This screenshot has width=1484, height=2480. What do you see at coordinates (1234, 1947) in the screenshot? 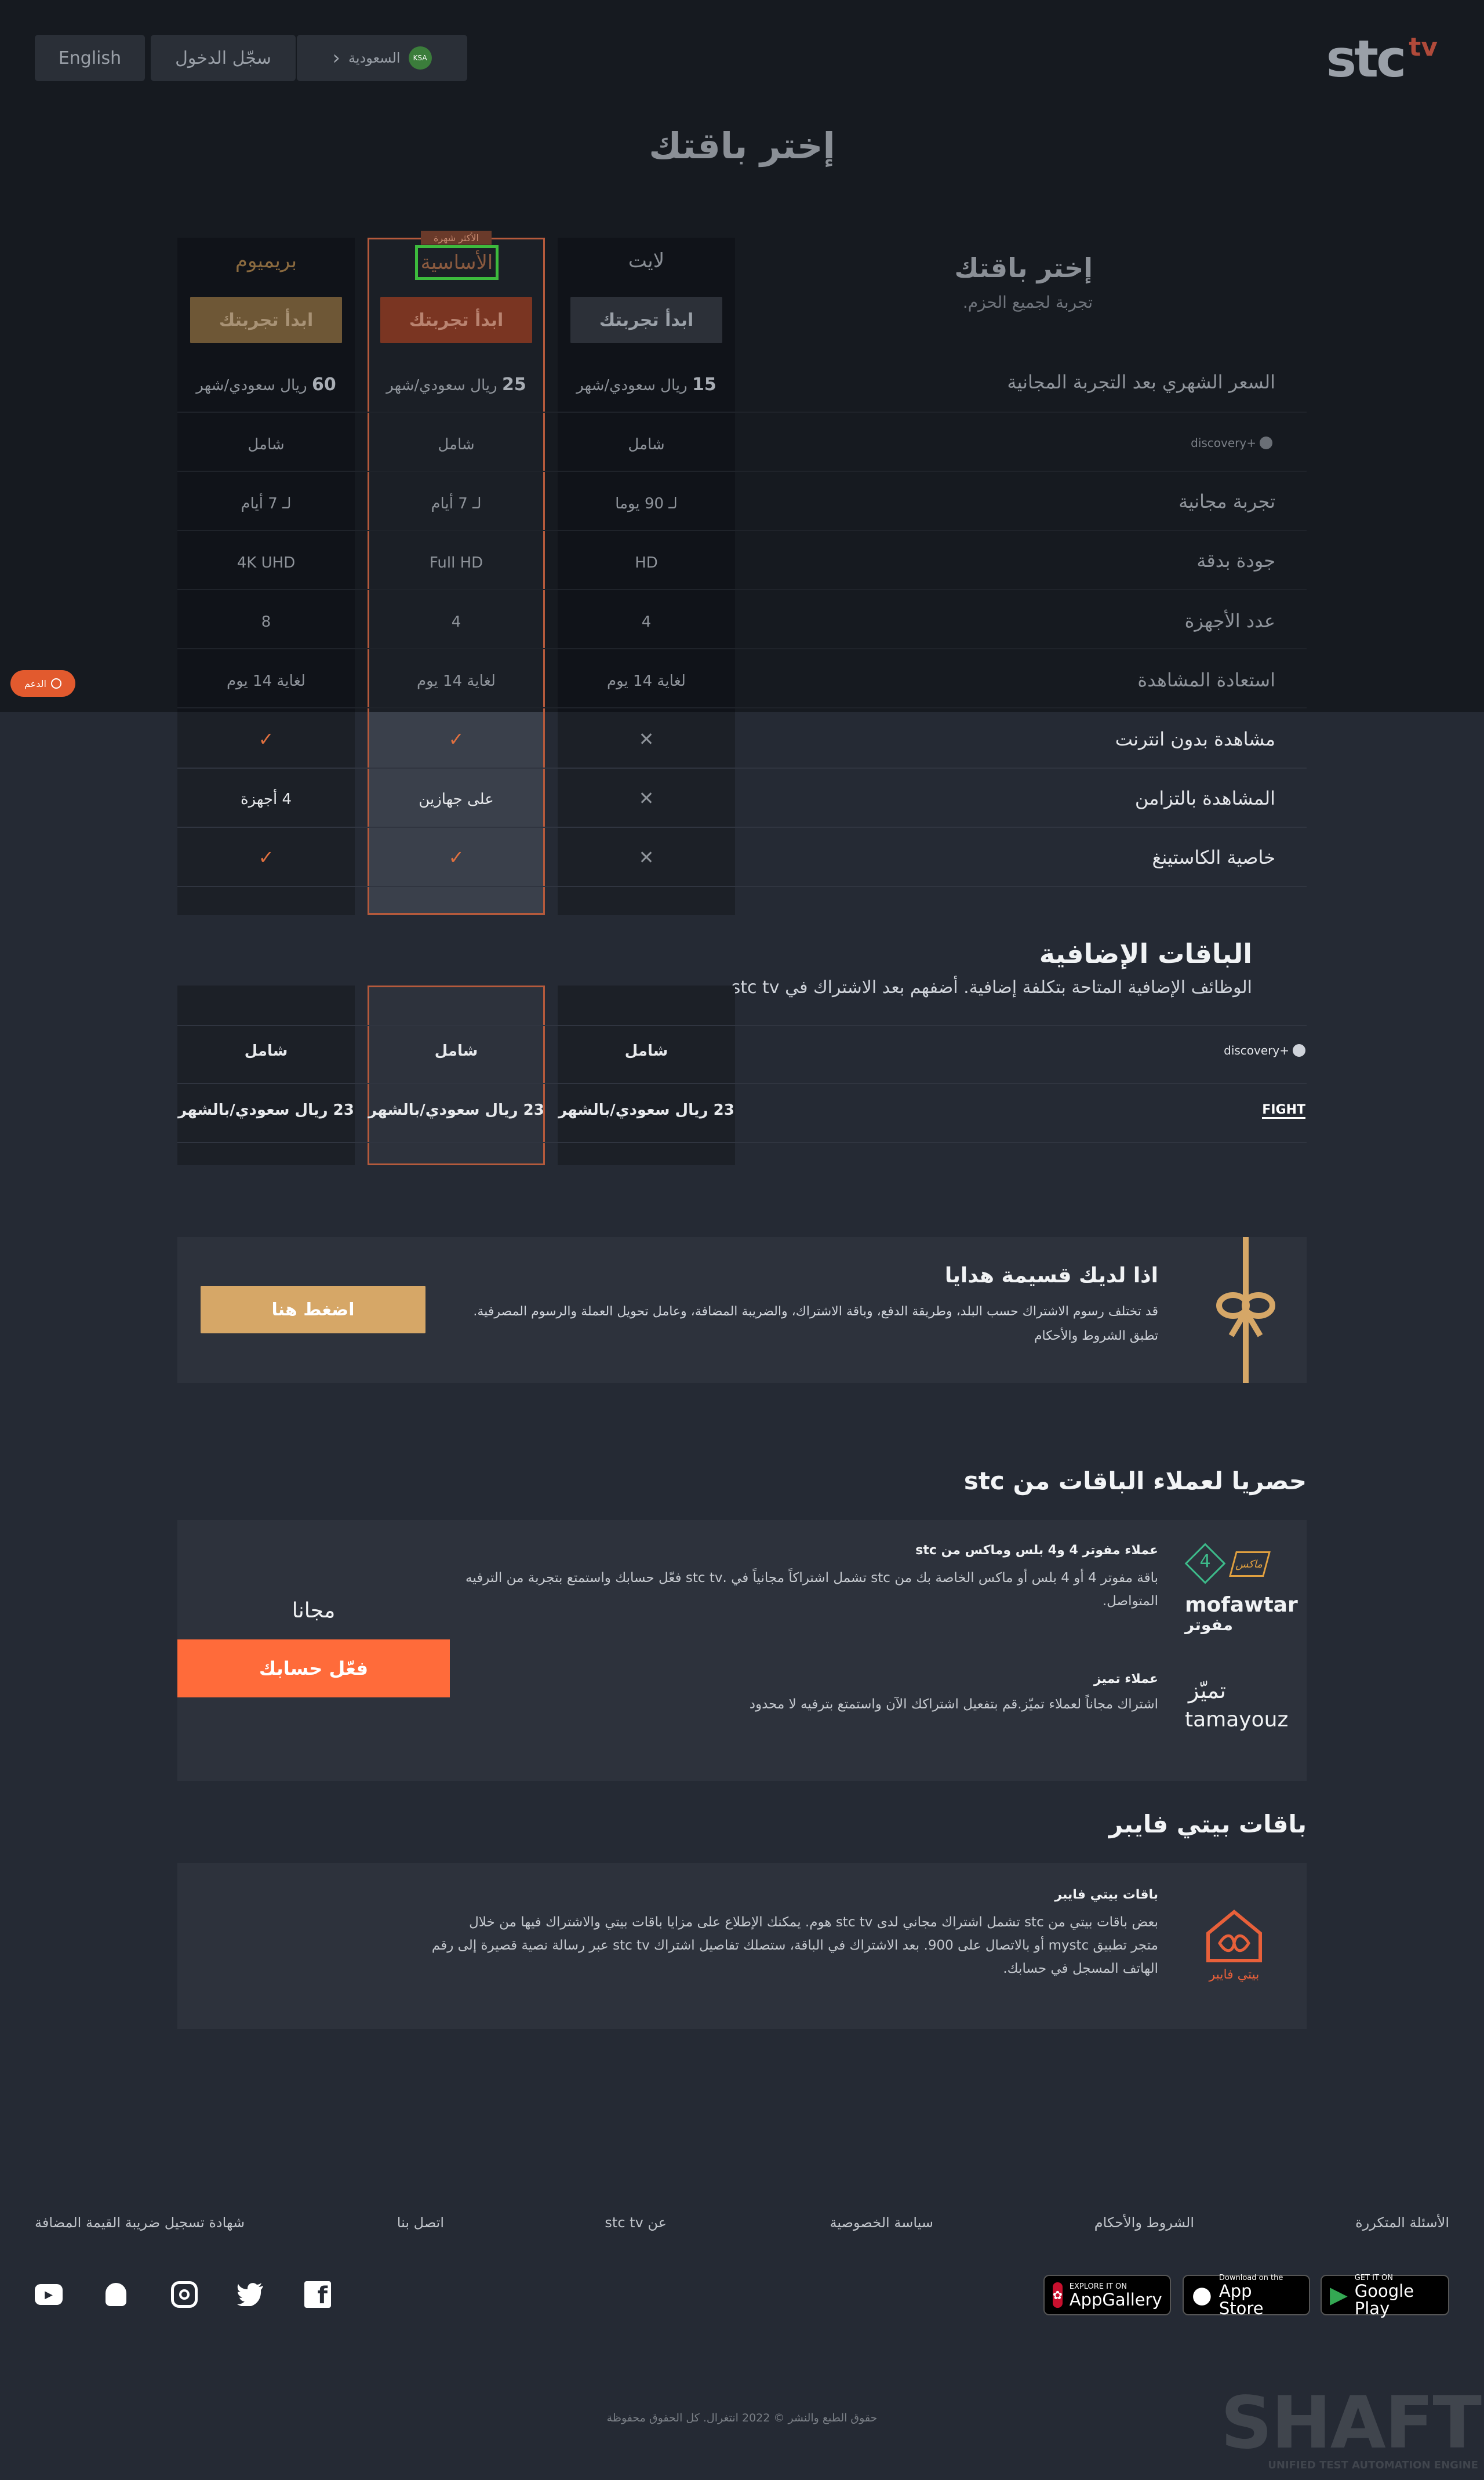
I see `baity-fiber-logo: بيتي فايبر` at bounding box center [1234, 1947].